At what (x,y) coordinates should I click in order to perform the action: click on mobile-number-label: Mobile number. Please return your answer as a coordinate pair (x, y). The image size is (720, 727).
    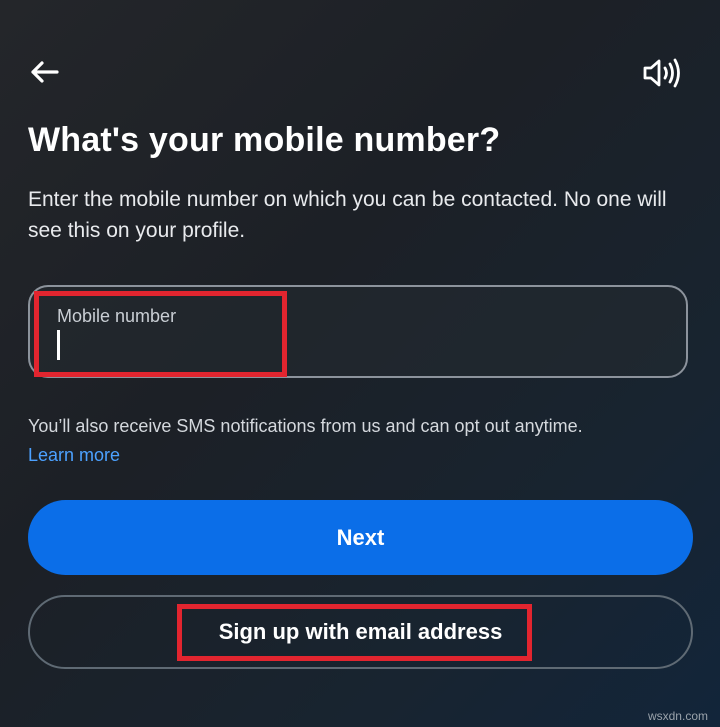
    Looking at the image, I should click on (117, 316).